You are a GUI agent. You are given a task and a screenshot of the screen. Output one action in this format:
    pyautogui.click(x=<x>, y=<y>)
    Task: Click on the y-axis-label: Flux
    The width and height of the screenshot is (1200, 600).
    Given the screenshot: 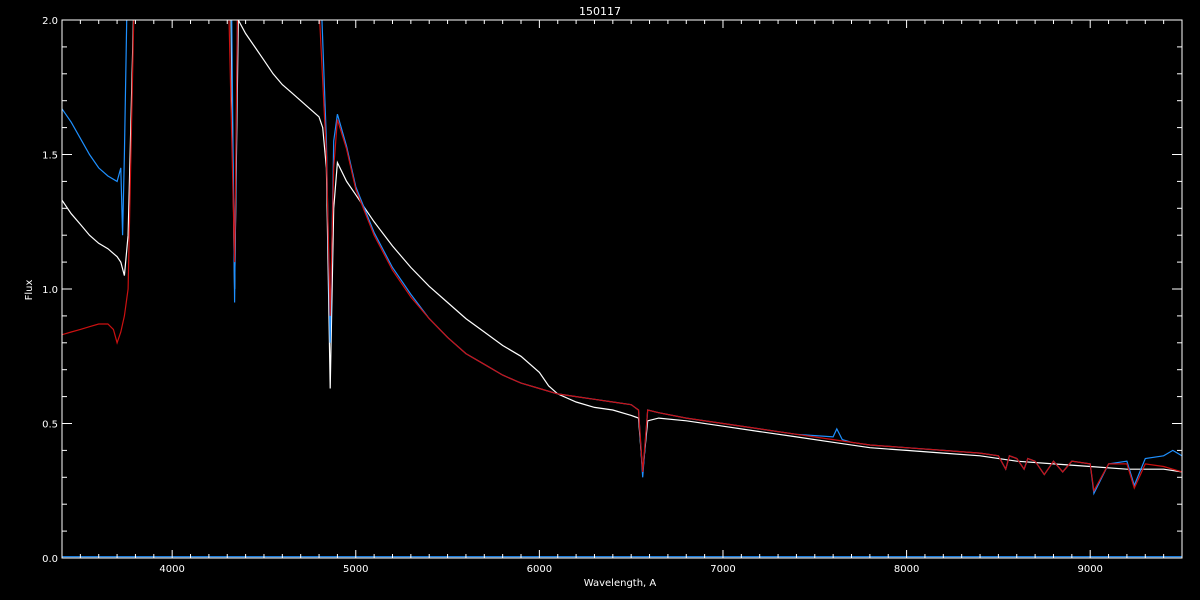 What is the action you would take?
    pyautogui.click(x=29, y=290)
    